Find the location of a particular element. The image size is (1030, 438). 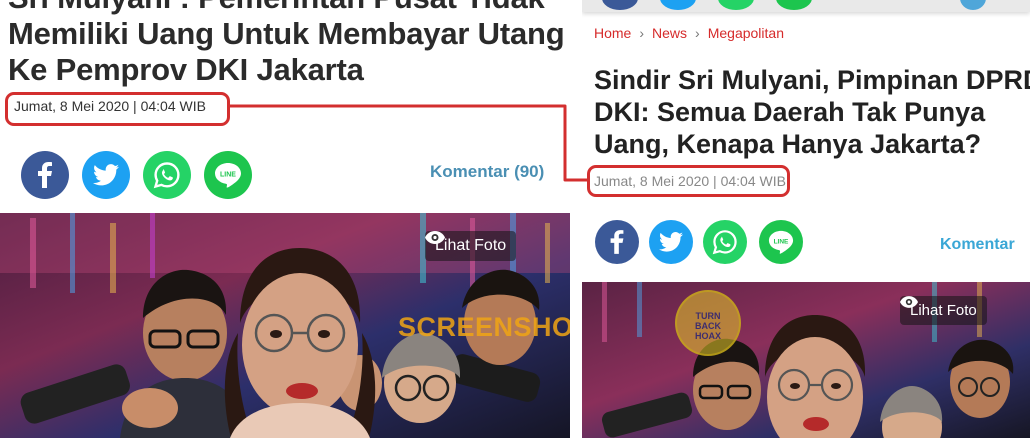

right-date-highlight is located at coordinates (688, 181).